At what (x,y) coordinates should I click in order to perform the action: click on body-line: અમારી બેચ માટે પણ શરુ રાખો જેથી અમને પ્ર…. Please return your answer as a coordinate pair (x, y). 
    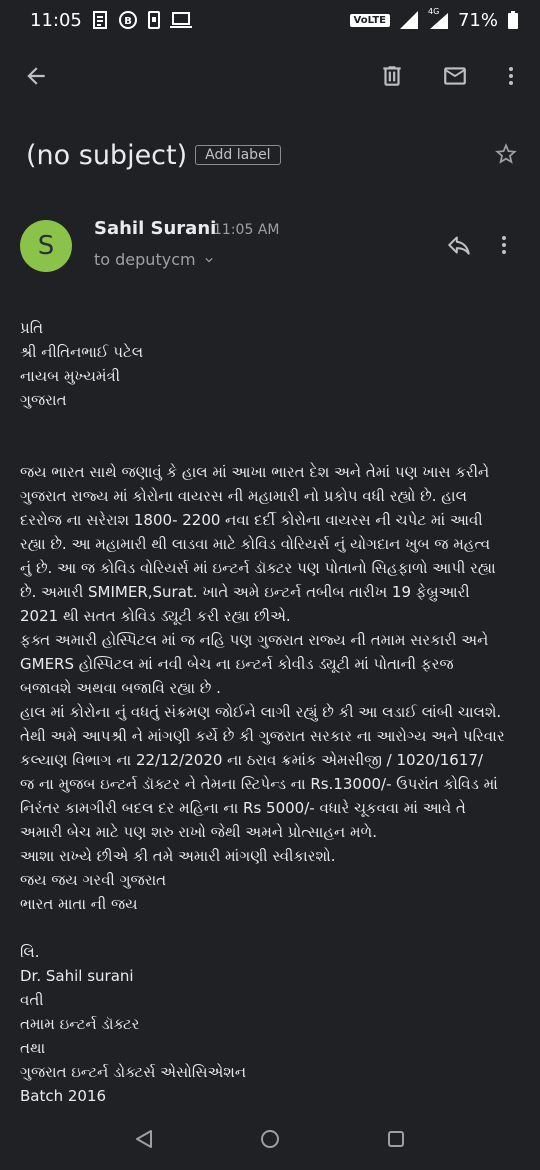
    Looking at the image, I should click on (199, 832).